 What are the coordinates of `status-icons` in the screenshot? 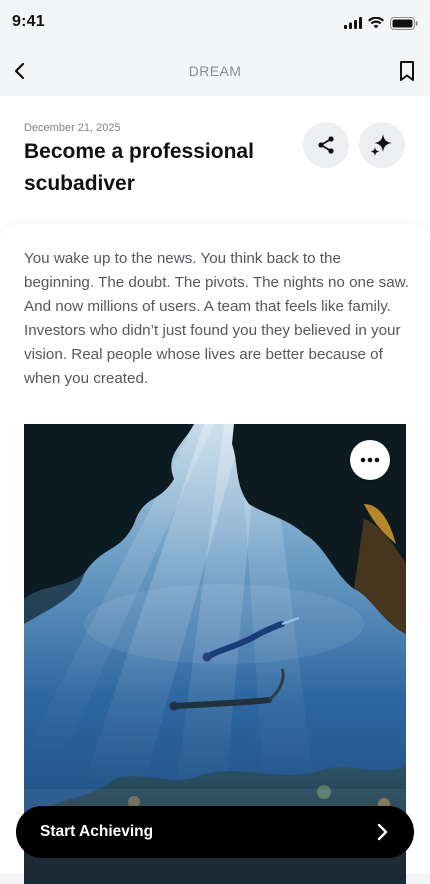 It's located at (381, 23).